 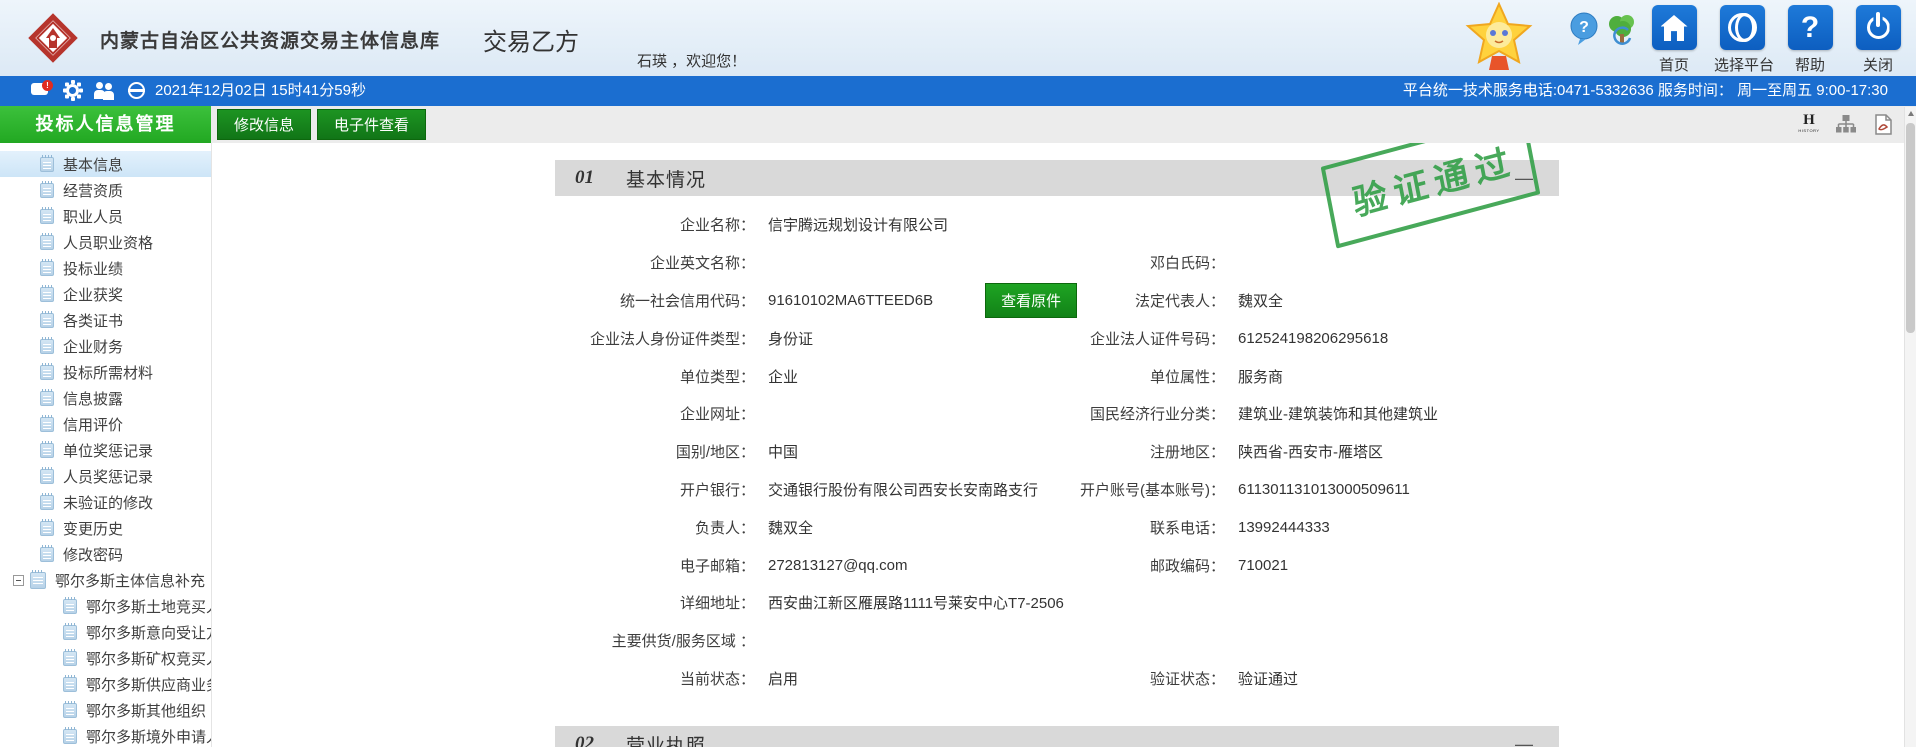 I want to click on history-icon: H HISTORY, so click(x=1809, y=124).